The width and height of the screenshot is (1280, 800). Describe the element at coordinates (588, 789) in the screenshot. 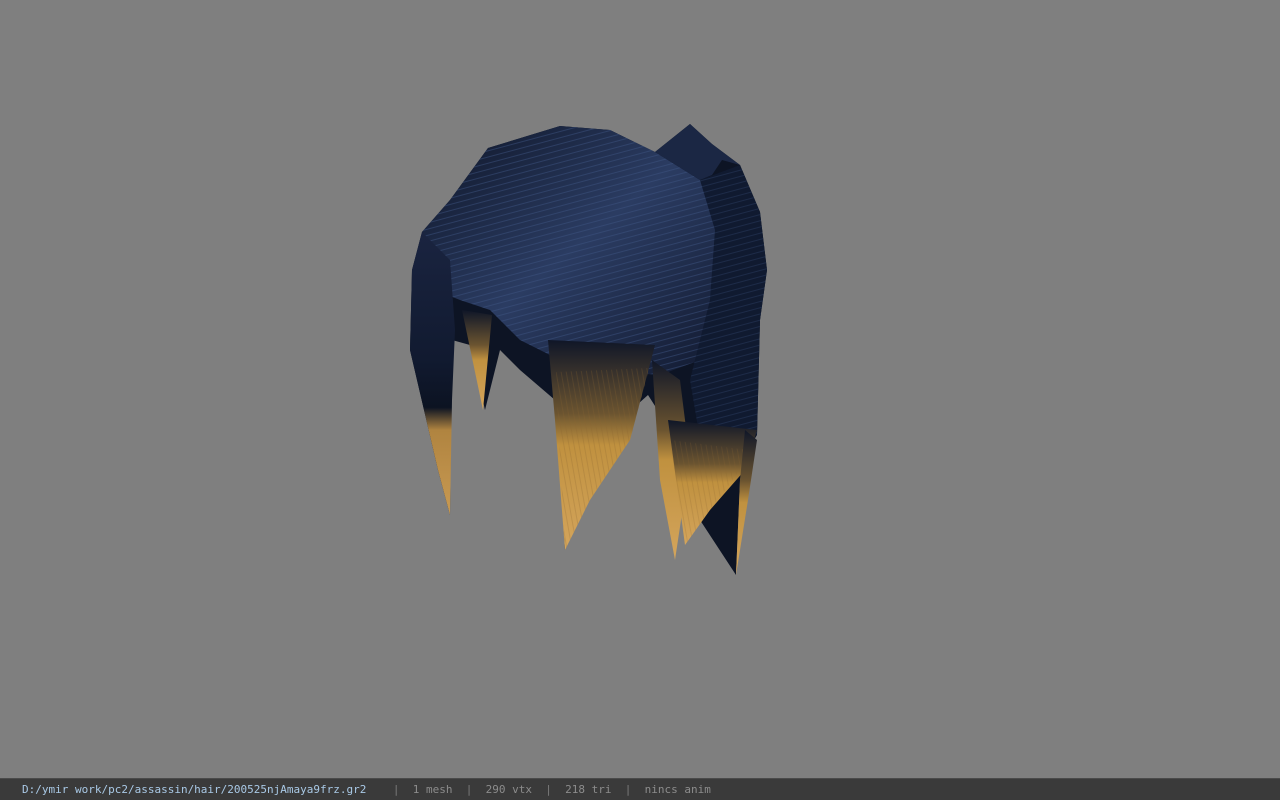

I see `triangle-count-label: 218 tri` at that location.